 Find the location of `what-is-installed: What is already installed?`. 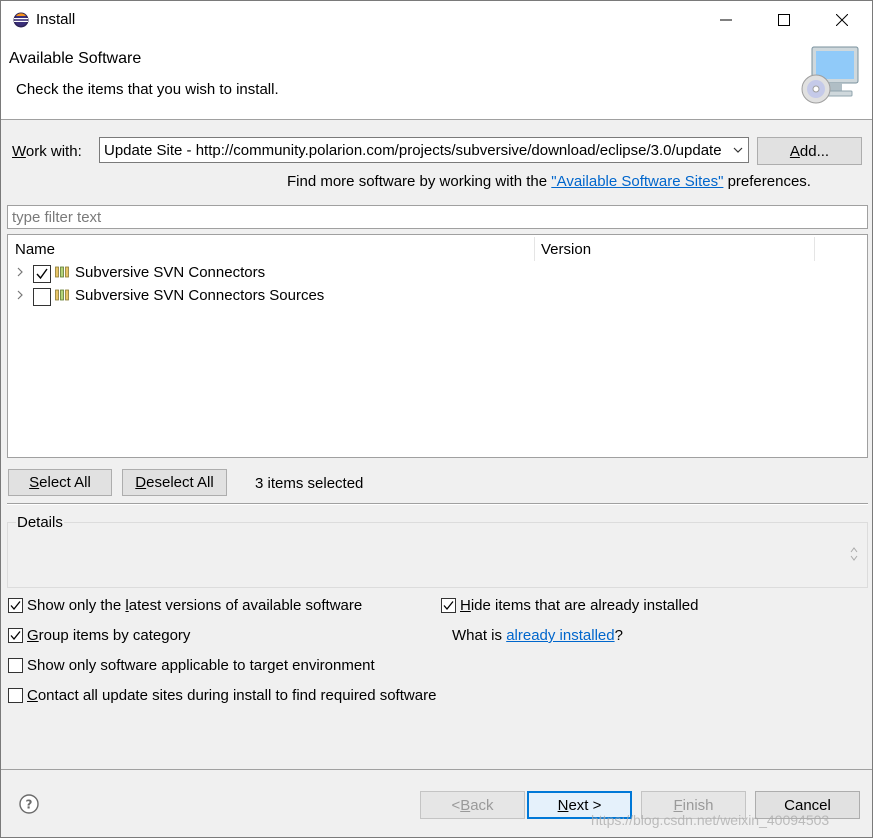

what-is-installed: What is already installed? is located at coordinates (537, 635).